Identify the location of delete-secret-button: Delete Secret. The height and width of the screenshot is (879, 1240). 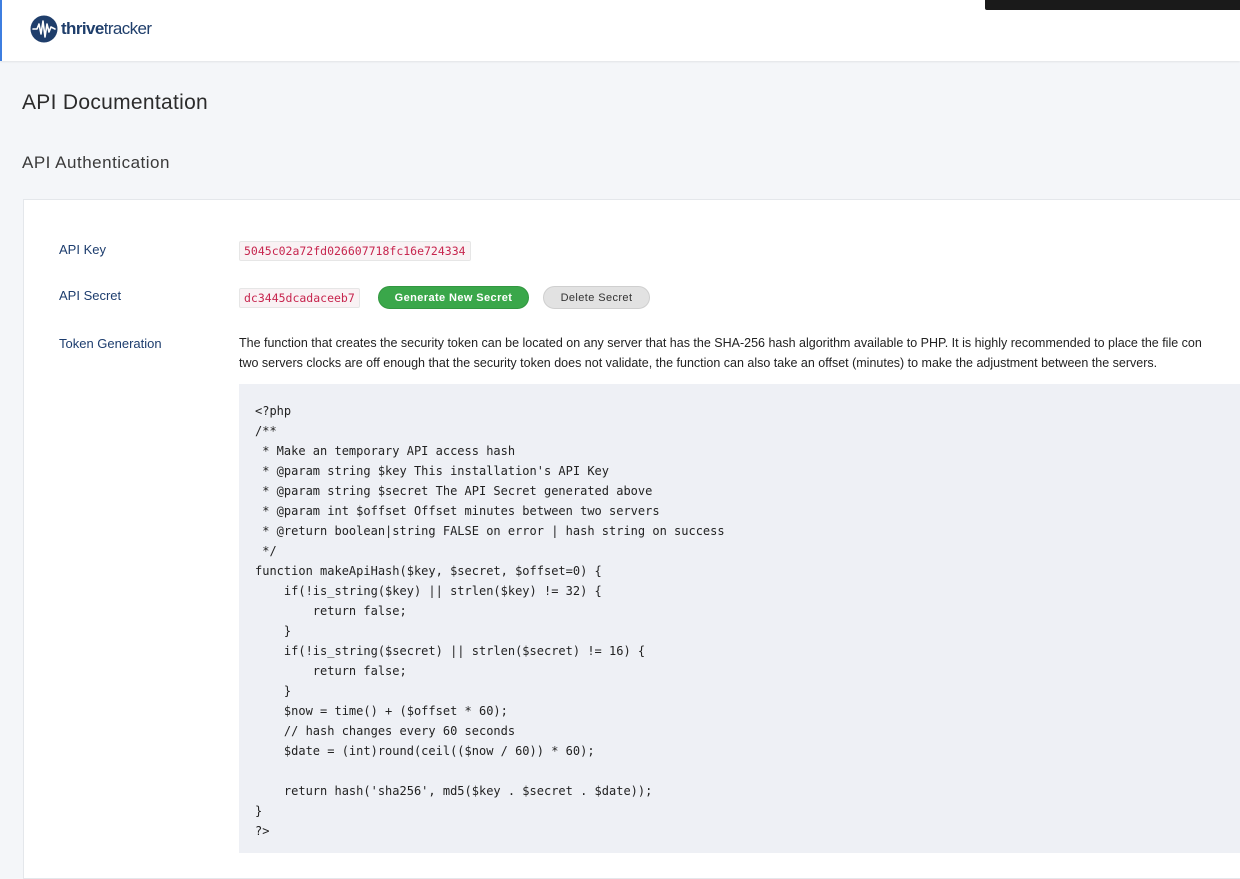
(596, 297).